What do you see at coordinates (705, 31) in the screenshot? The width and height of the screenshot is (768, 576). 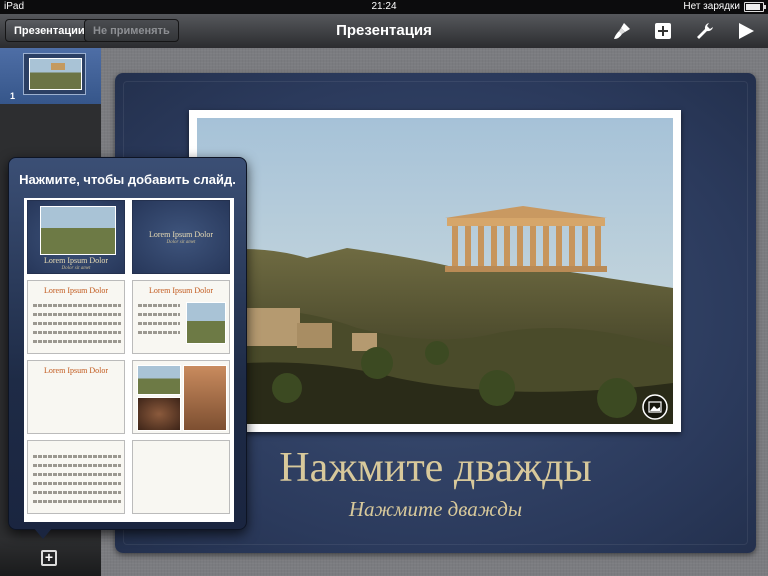 I see `wrench-icon` at bounding box center [705, 31].